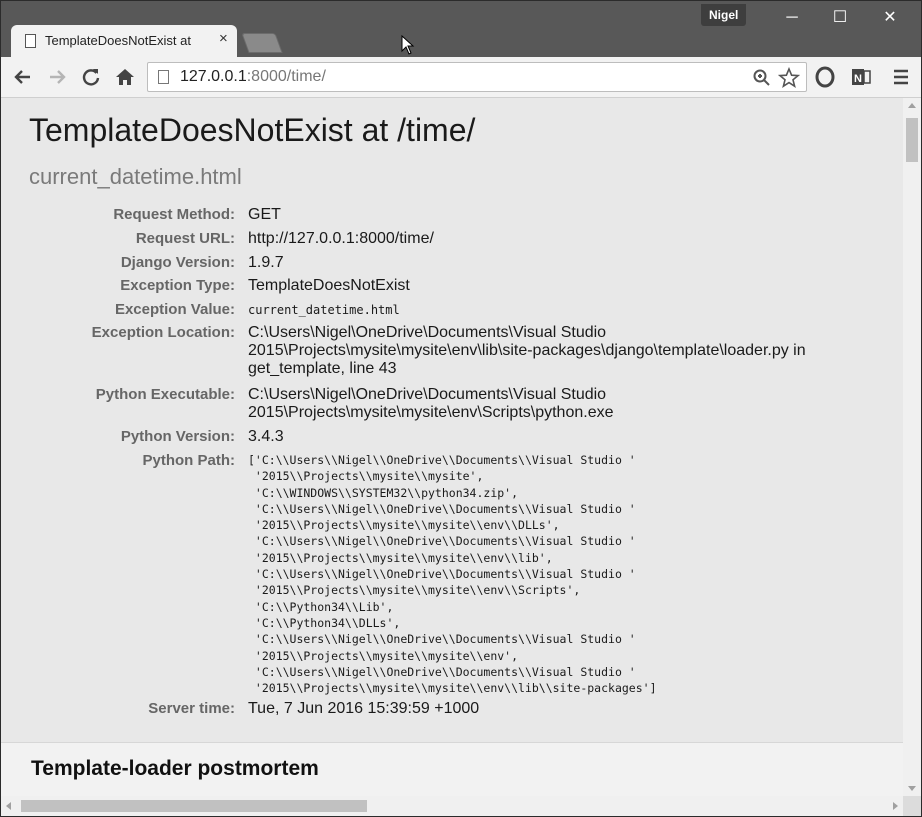 This screenshot has height=817, width=922. Describe the element at coordinates (213, 76) in the screenshot. I see `url-host: 127.0.0.1` at that location.